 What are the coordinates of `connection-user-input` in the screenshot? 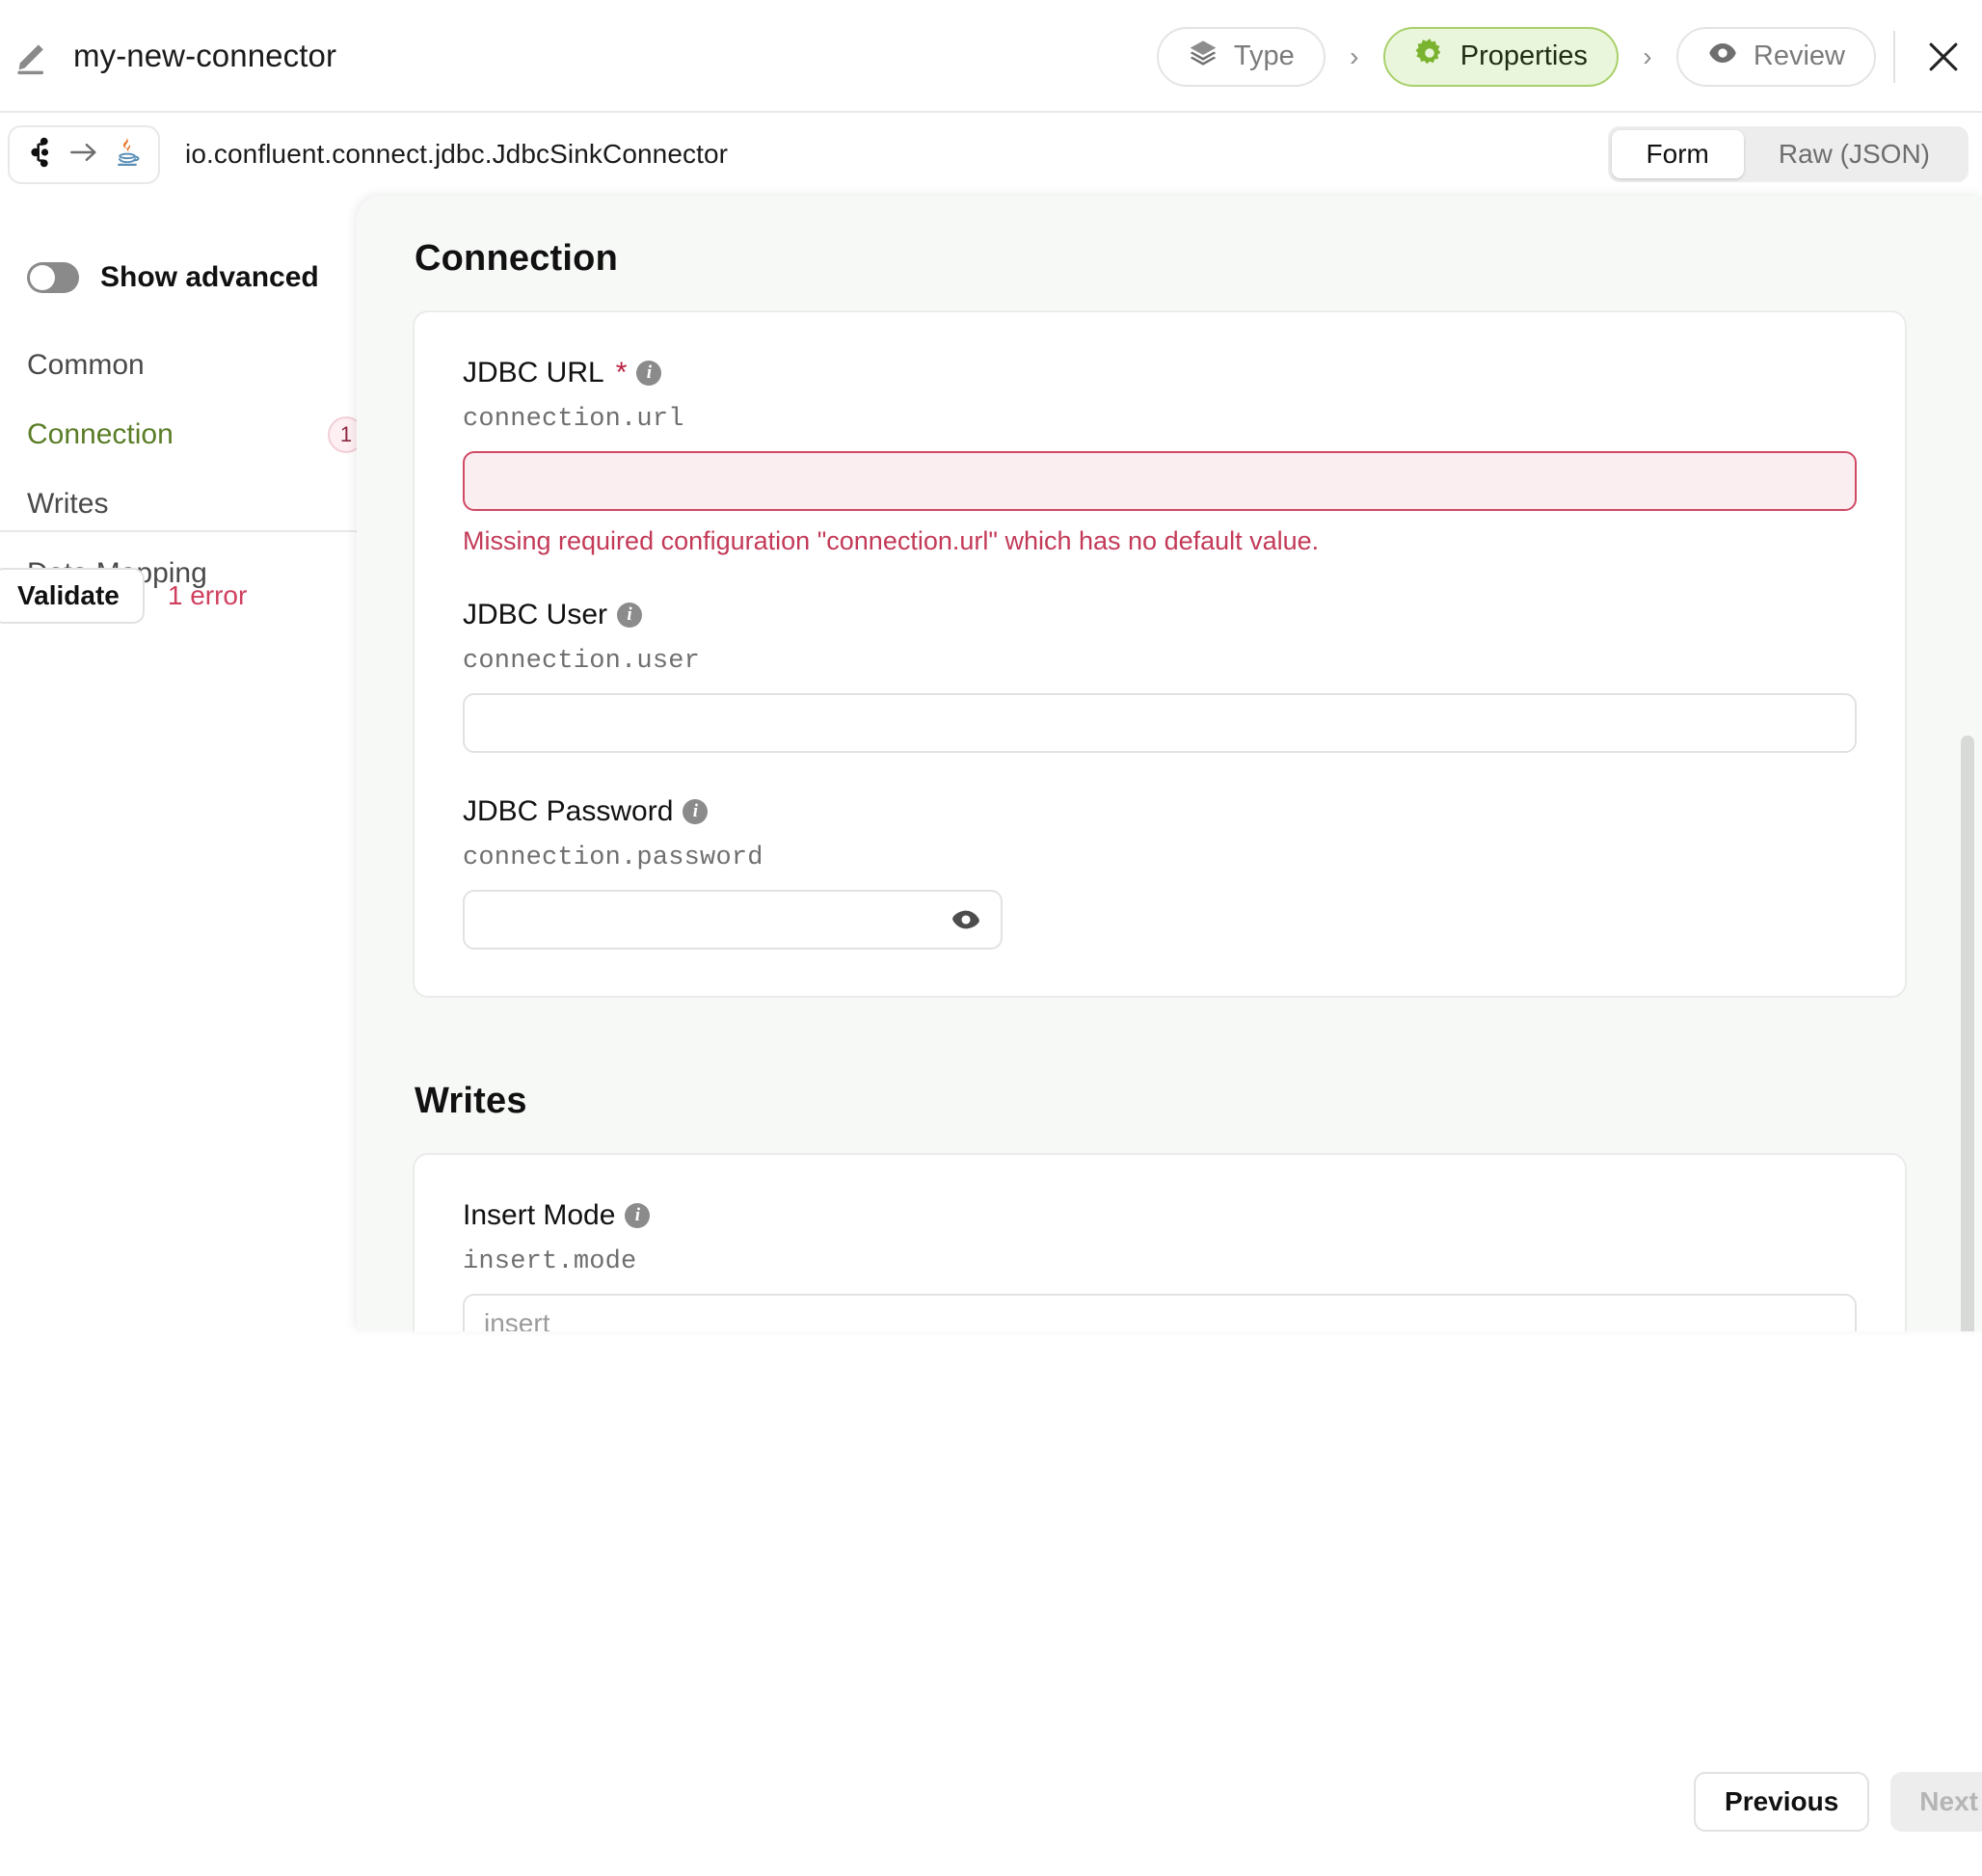 It's located at (1160, 723).